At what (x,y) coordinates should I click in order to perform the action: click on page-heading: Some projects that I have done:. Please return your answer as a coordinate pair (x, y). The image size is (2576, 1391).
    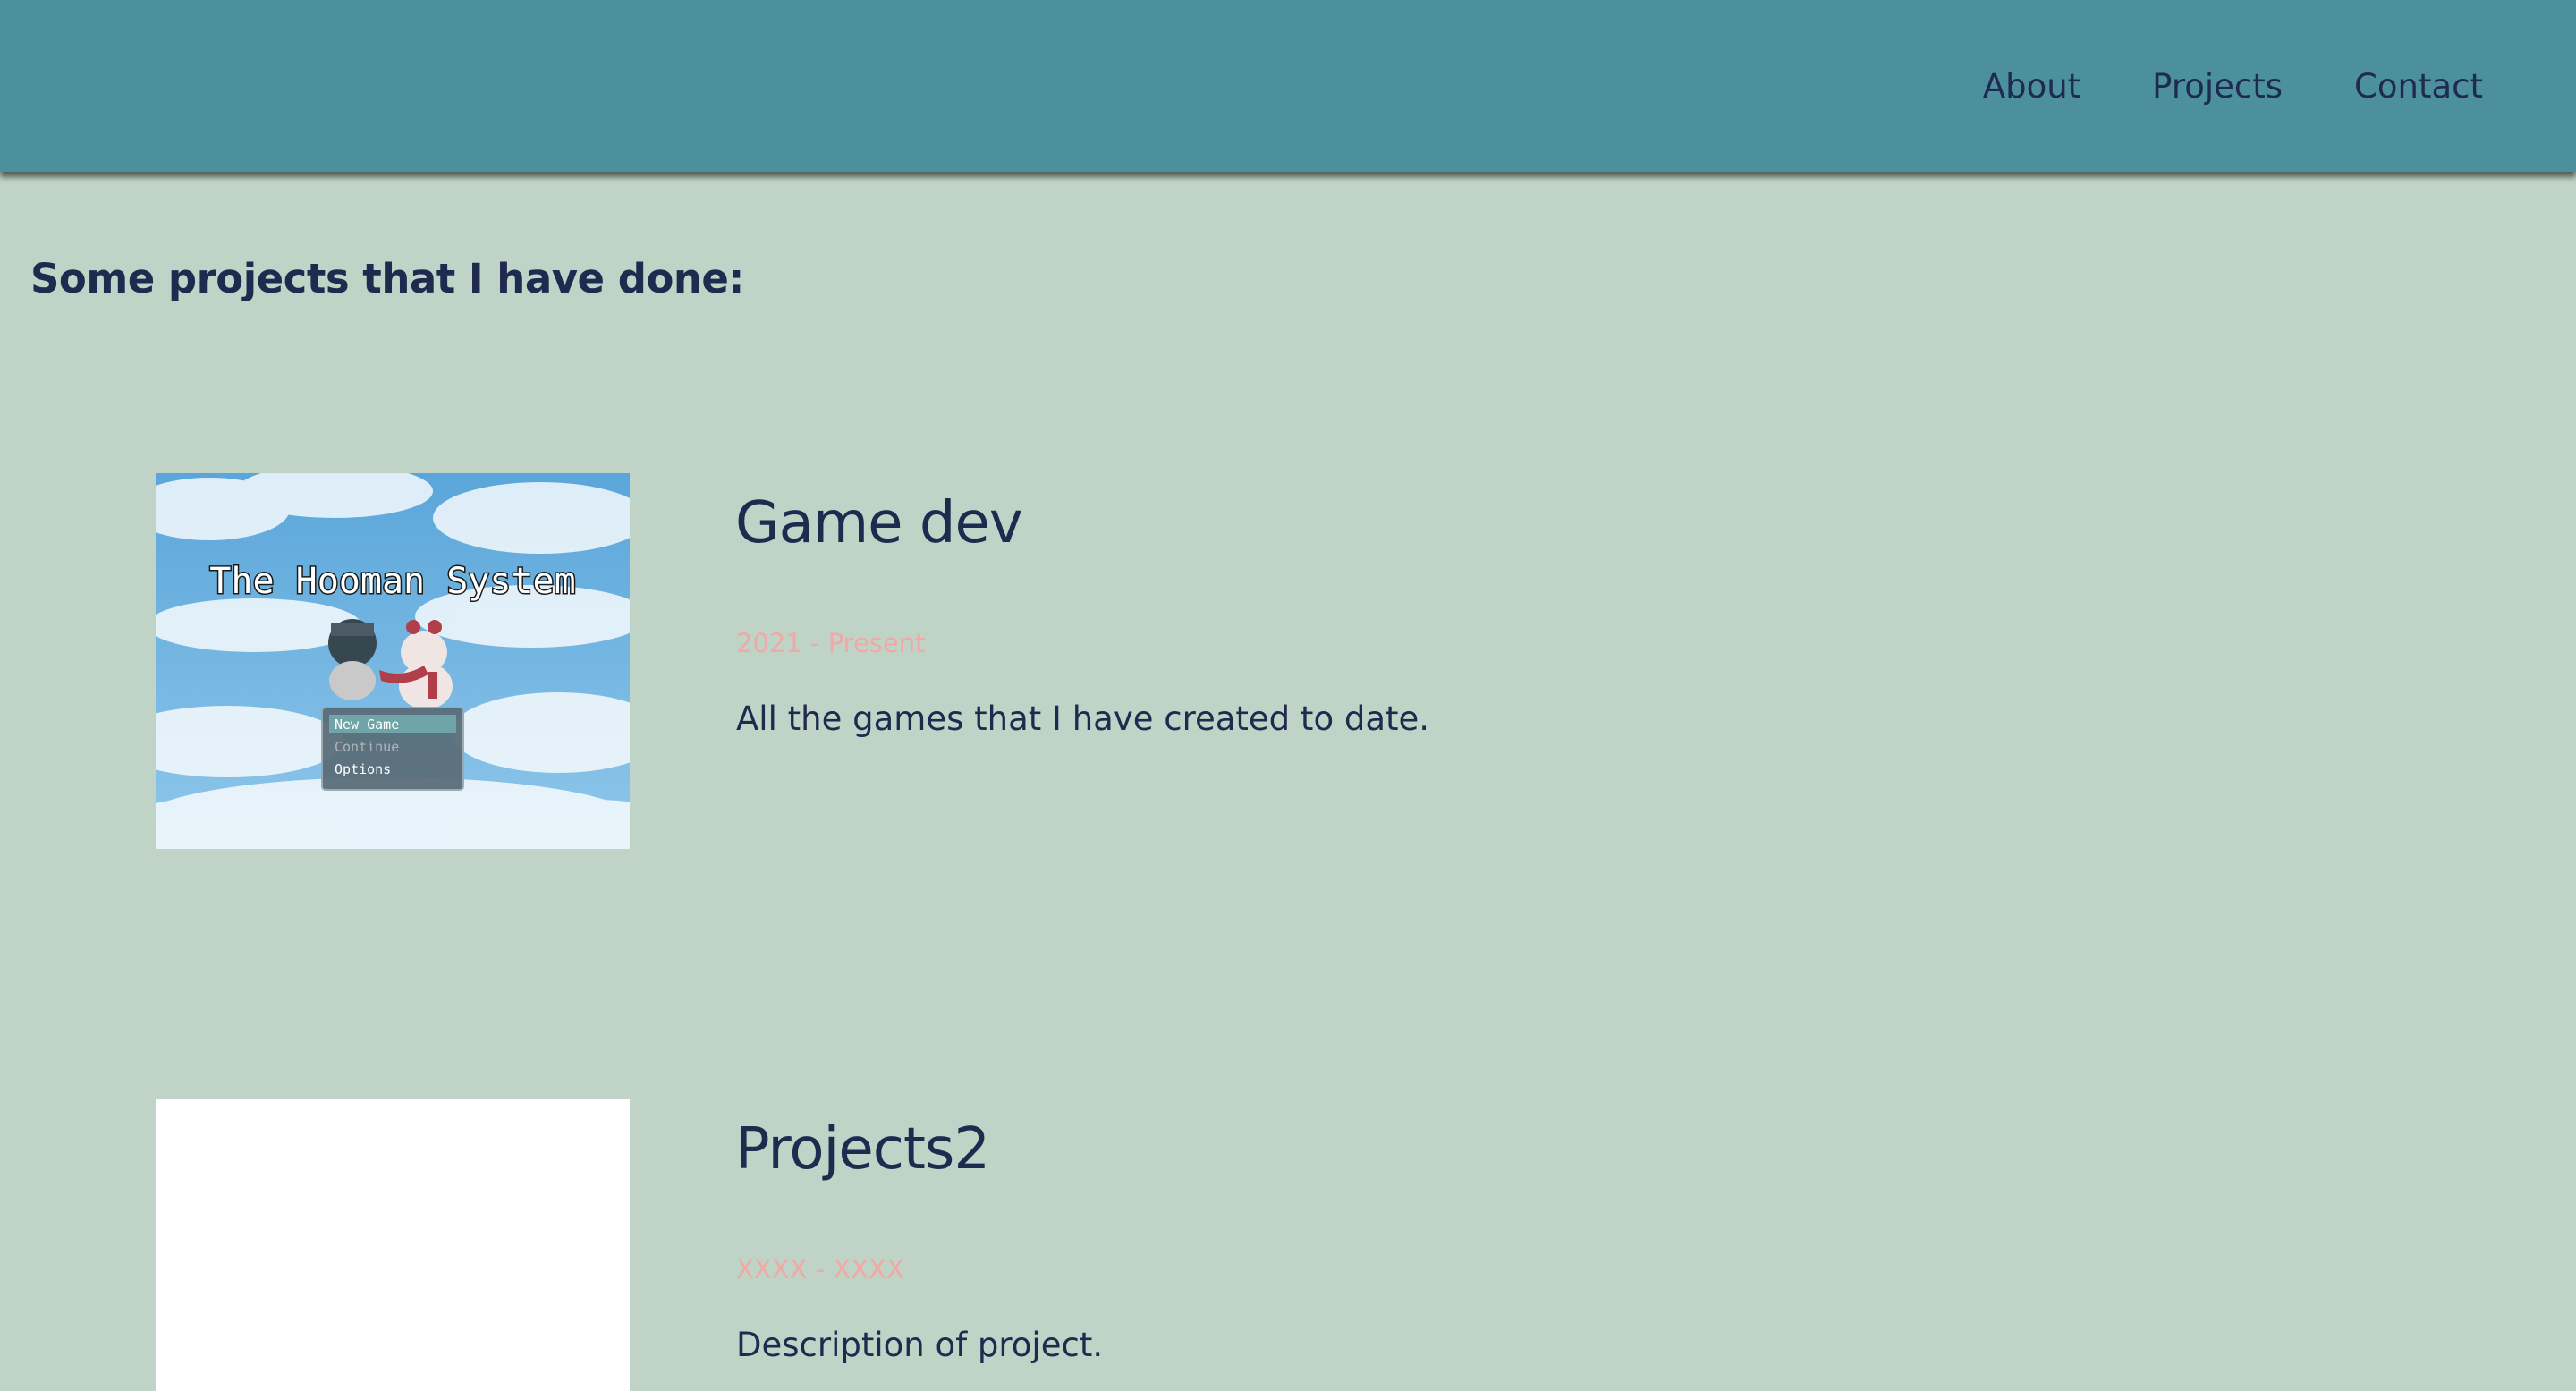
    Looking at the image, I should click on (387, 278).